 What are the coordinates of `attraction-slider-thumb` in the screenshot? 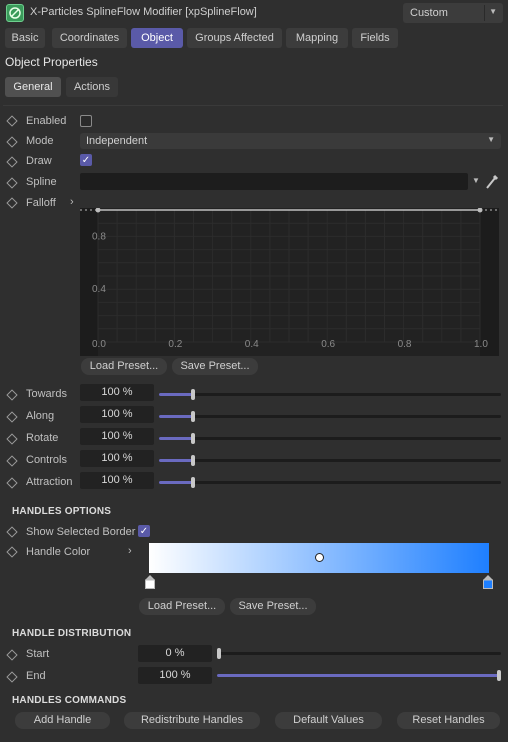 It's located at (193, 482).